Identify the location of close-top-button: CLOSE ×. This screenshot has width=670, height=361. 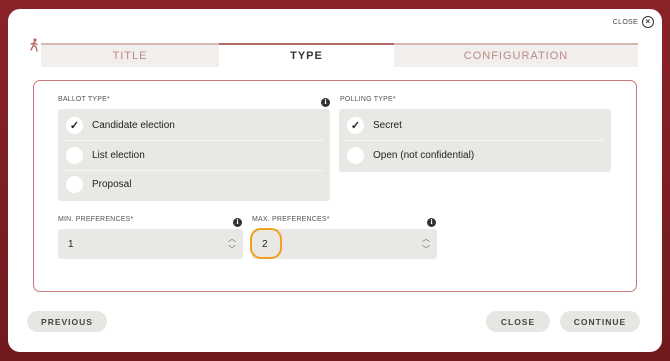
(633, 22).